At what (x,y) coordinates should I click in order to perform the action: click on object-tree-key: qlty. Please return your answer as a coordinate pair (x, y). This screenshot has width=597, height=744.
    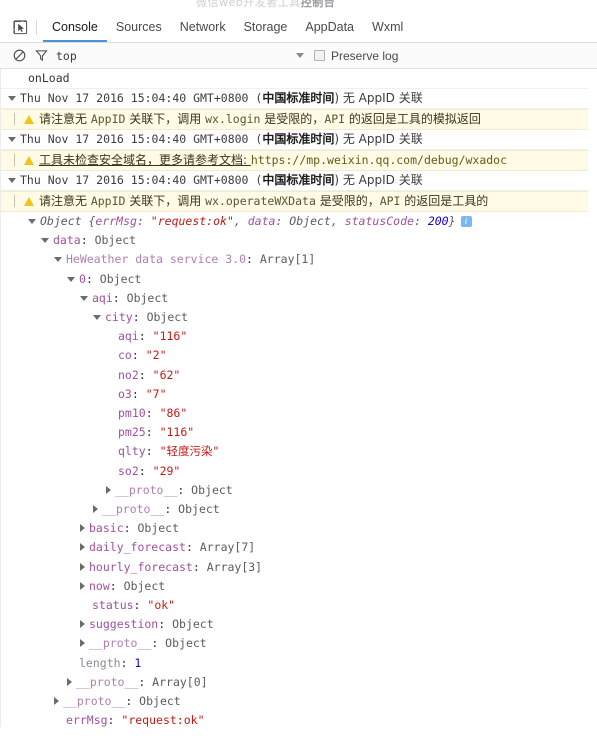
    Looking at the image, I should click on (132, 451).